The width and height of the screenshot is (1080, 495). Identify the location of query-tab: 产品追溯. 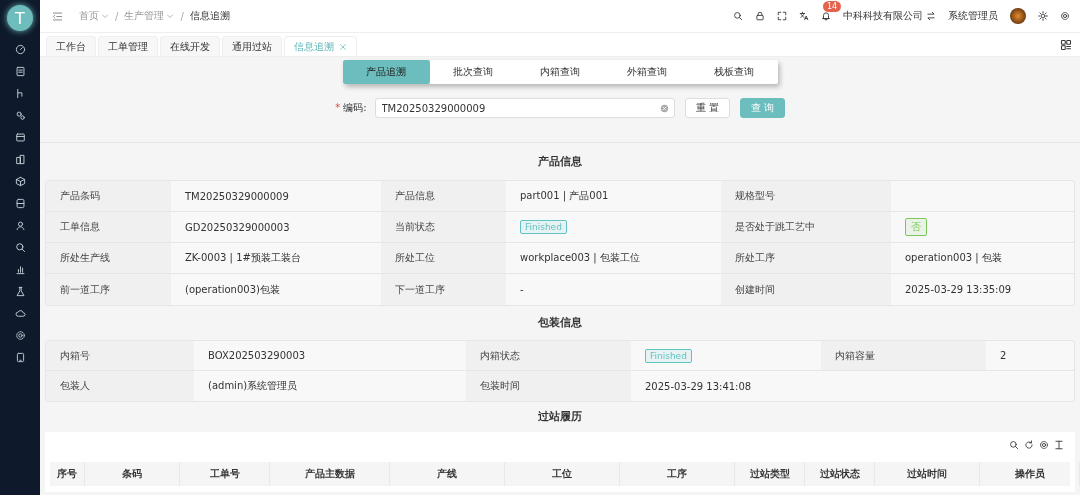
(386, 72).